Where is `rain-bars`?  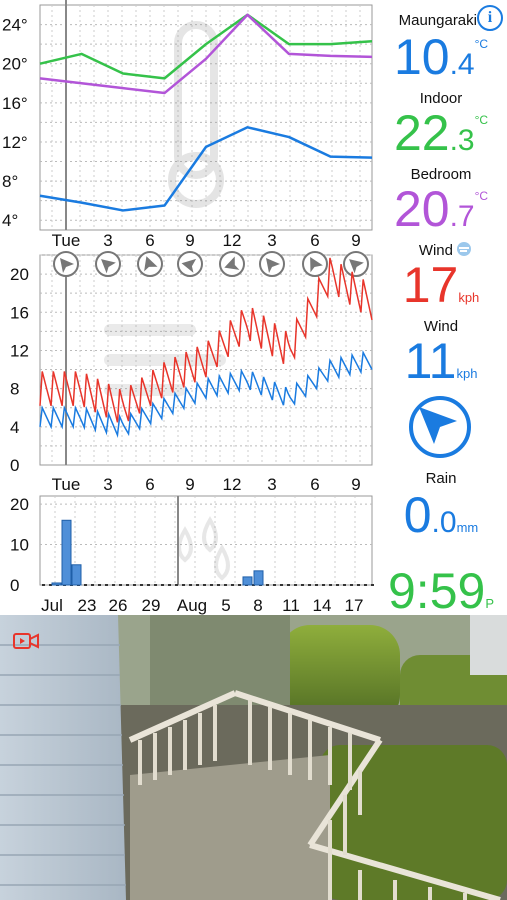 rain-bars is located at coordinates (157, 552).